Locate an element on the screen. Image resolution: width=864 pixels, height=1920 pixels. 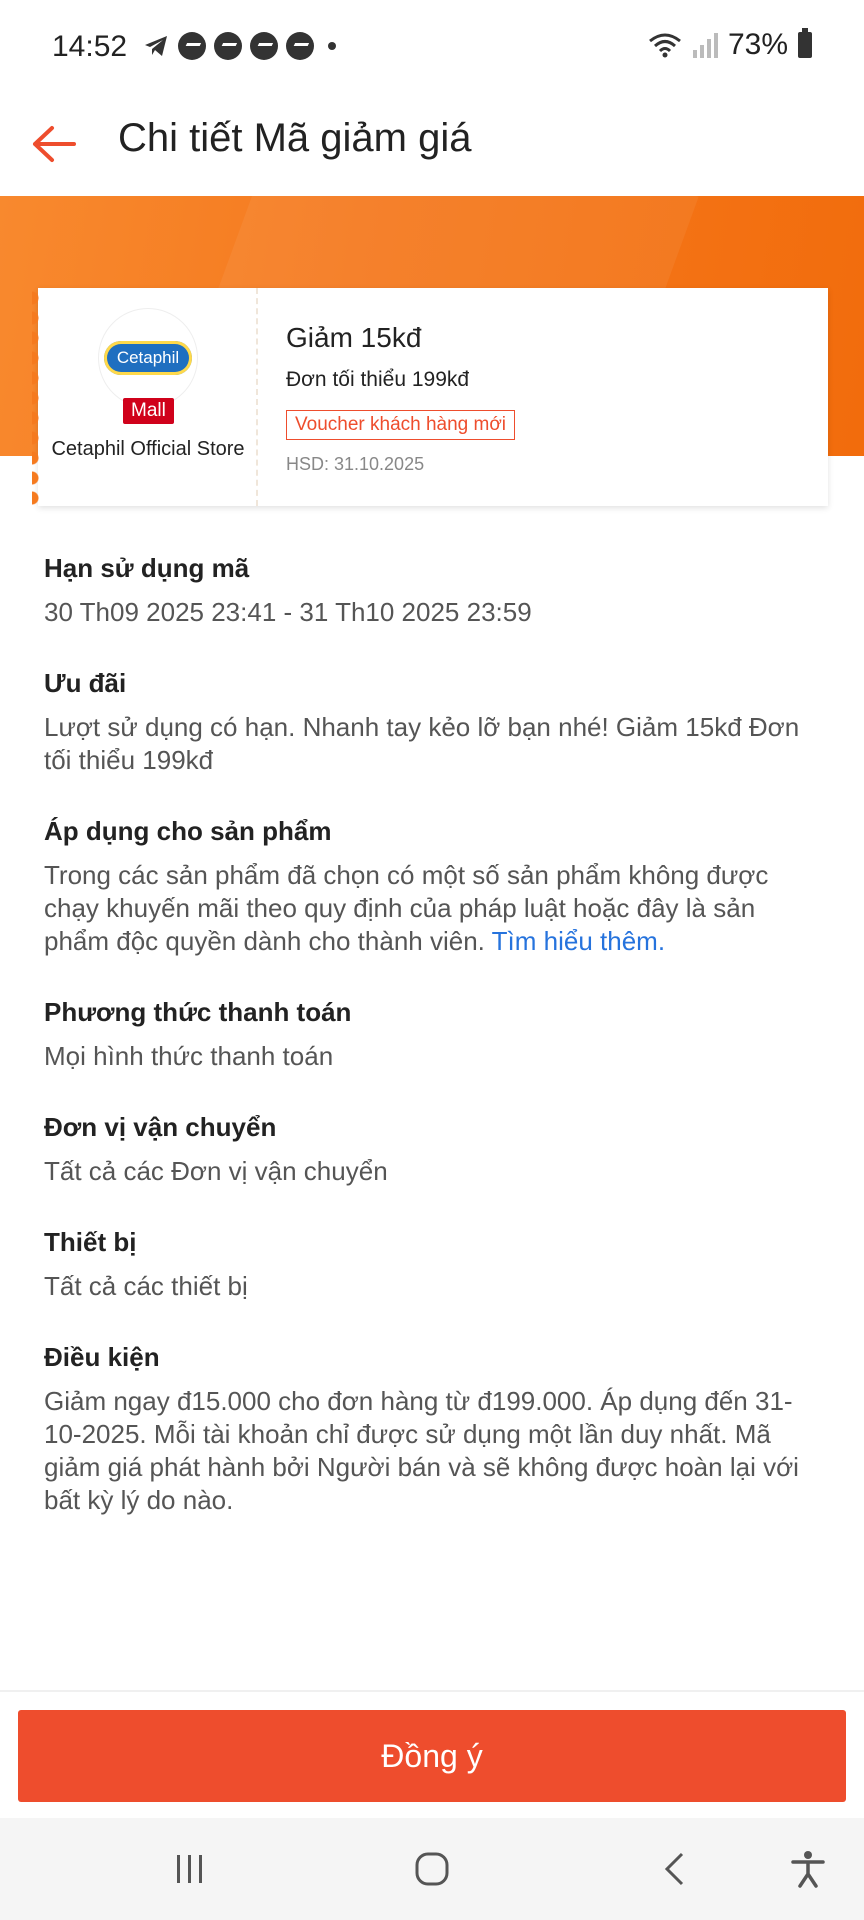
store-logo: Cetaphil is located at coordinates (148, 358).